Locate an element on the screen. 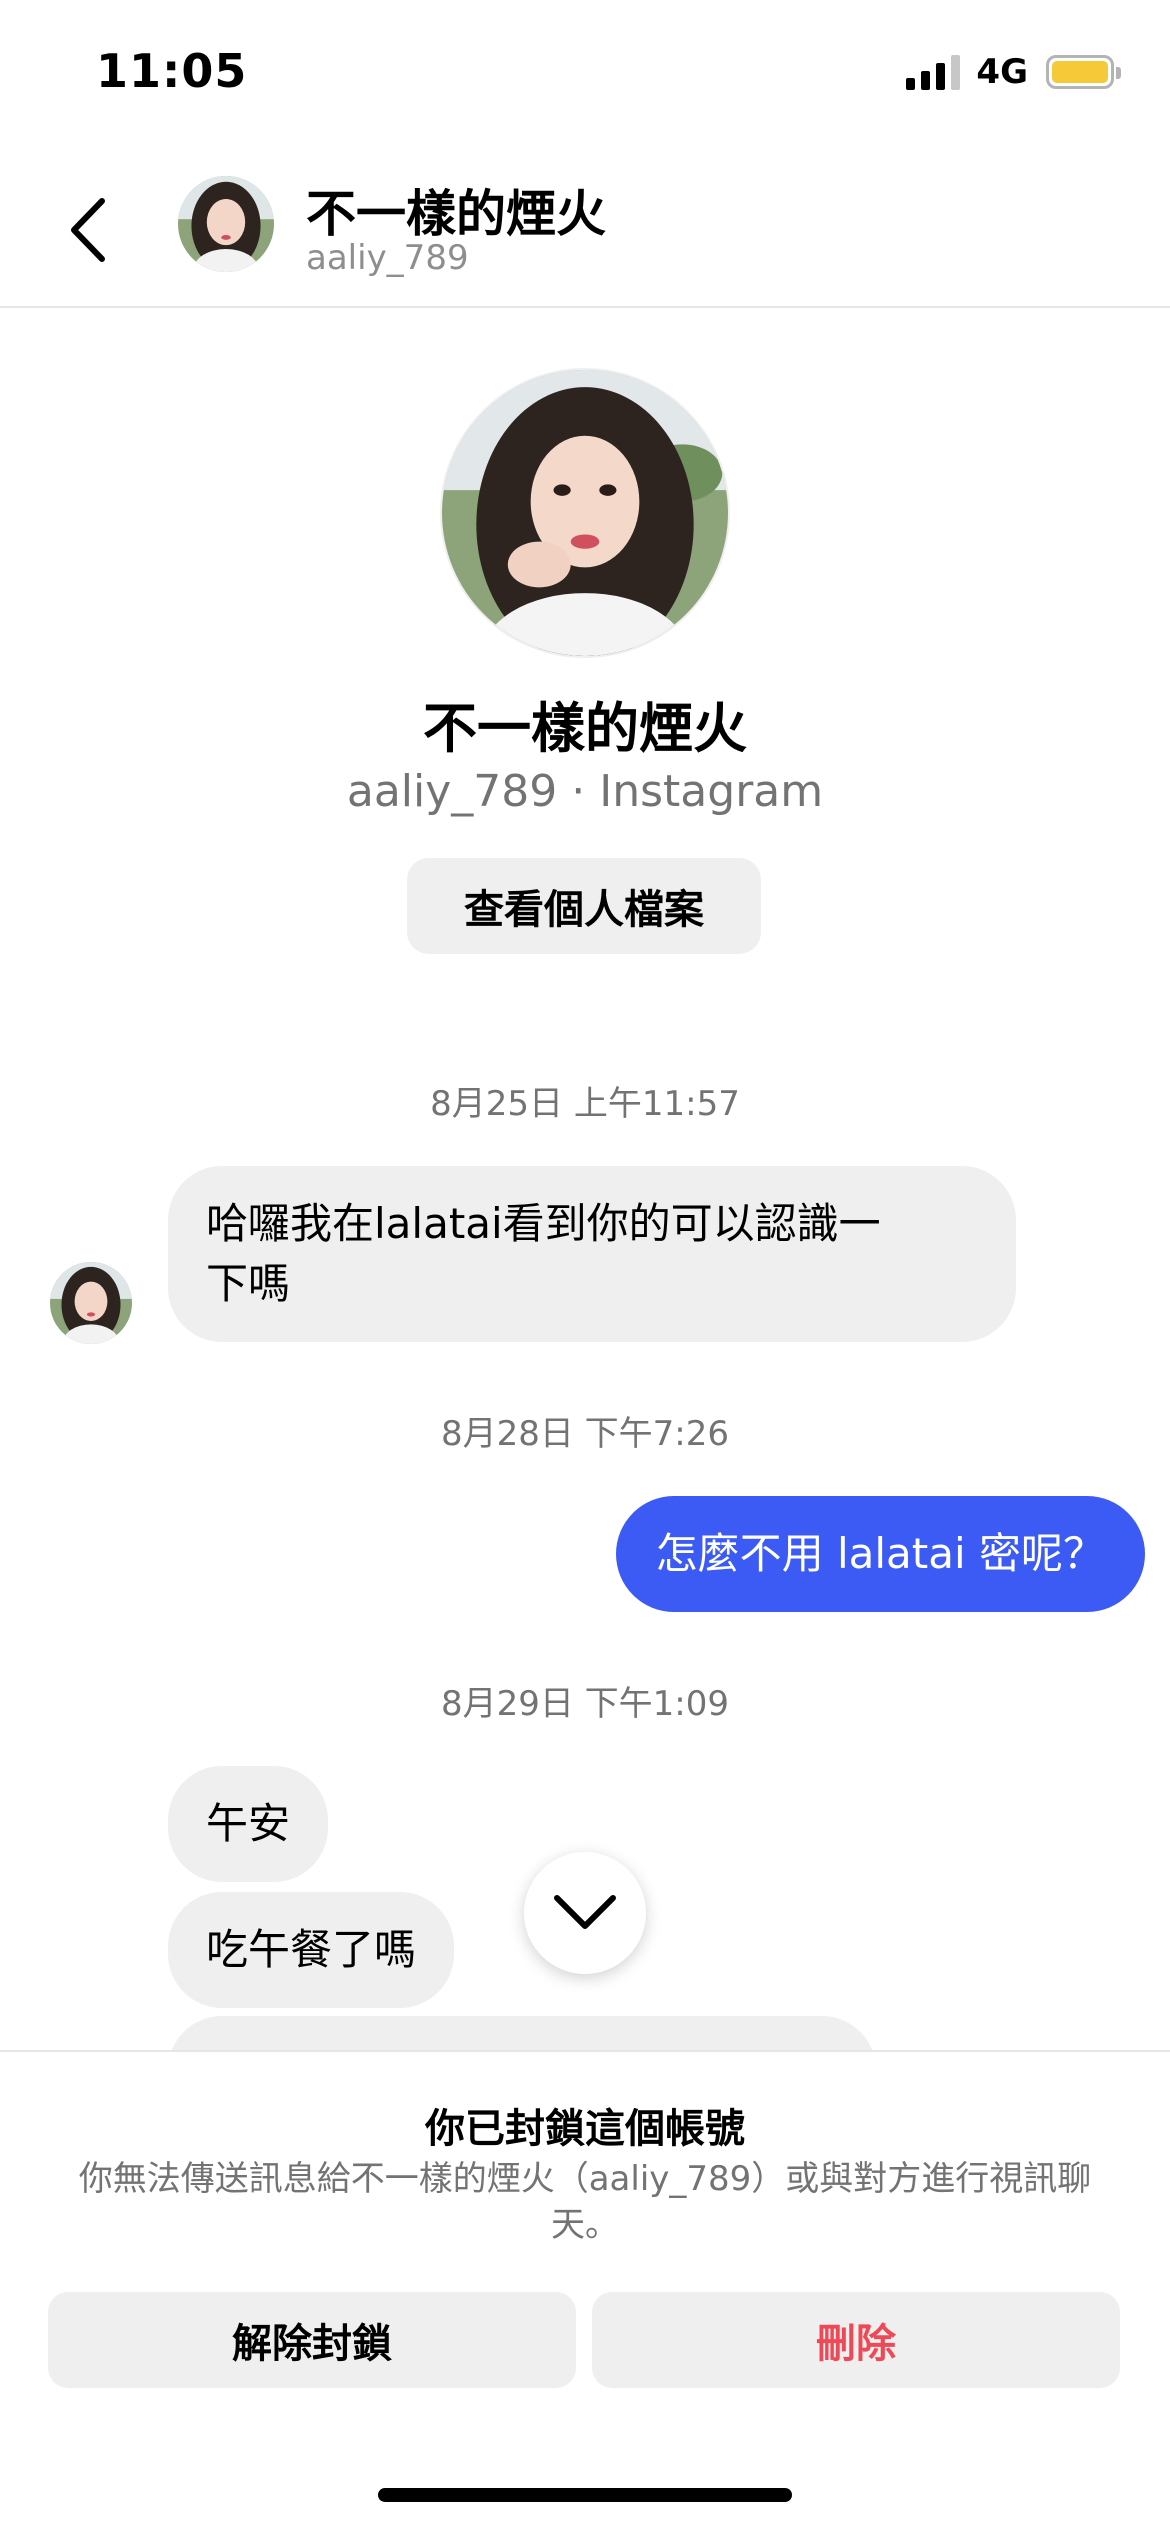 This screenshot has height=2532, width=1170. view-profile-button: 查看個人檔案 is located at coordinates (584, 906).